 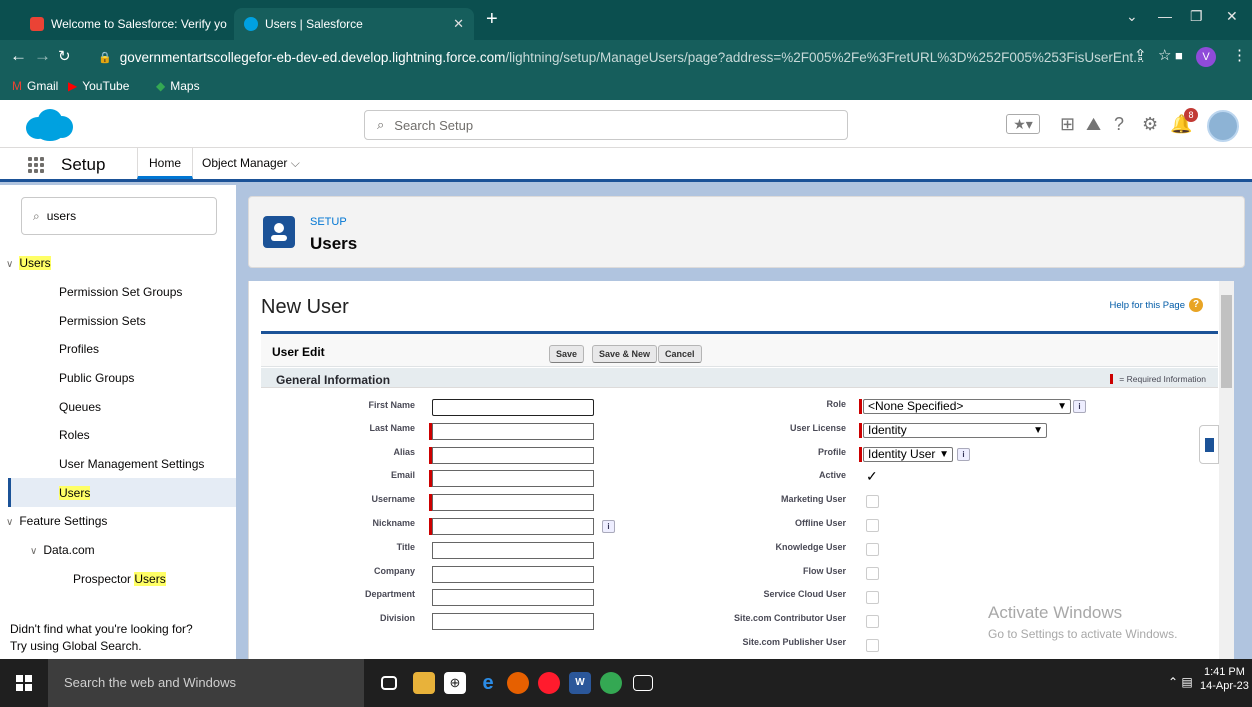 What do you see at coordinates (513, 526) in the screenshot?
I see `nickname-input` at bounding box center [513, 526].